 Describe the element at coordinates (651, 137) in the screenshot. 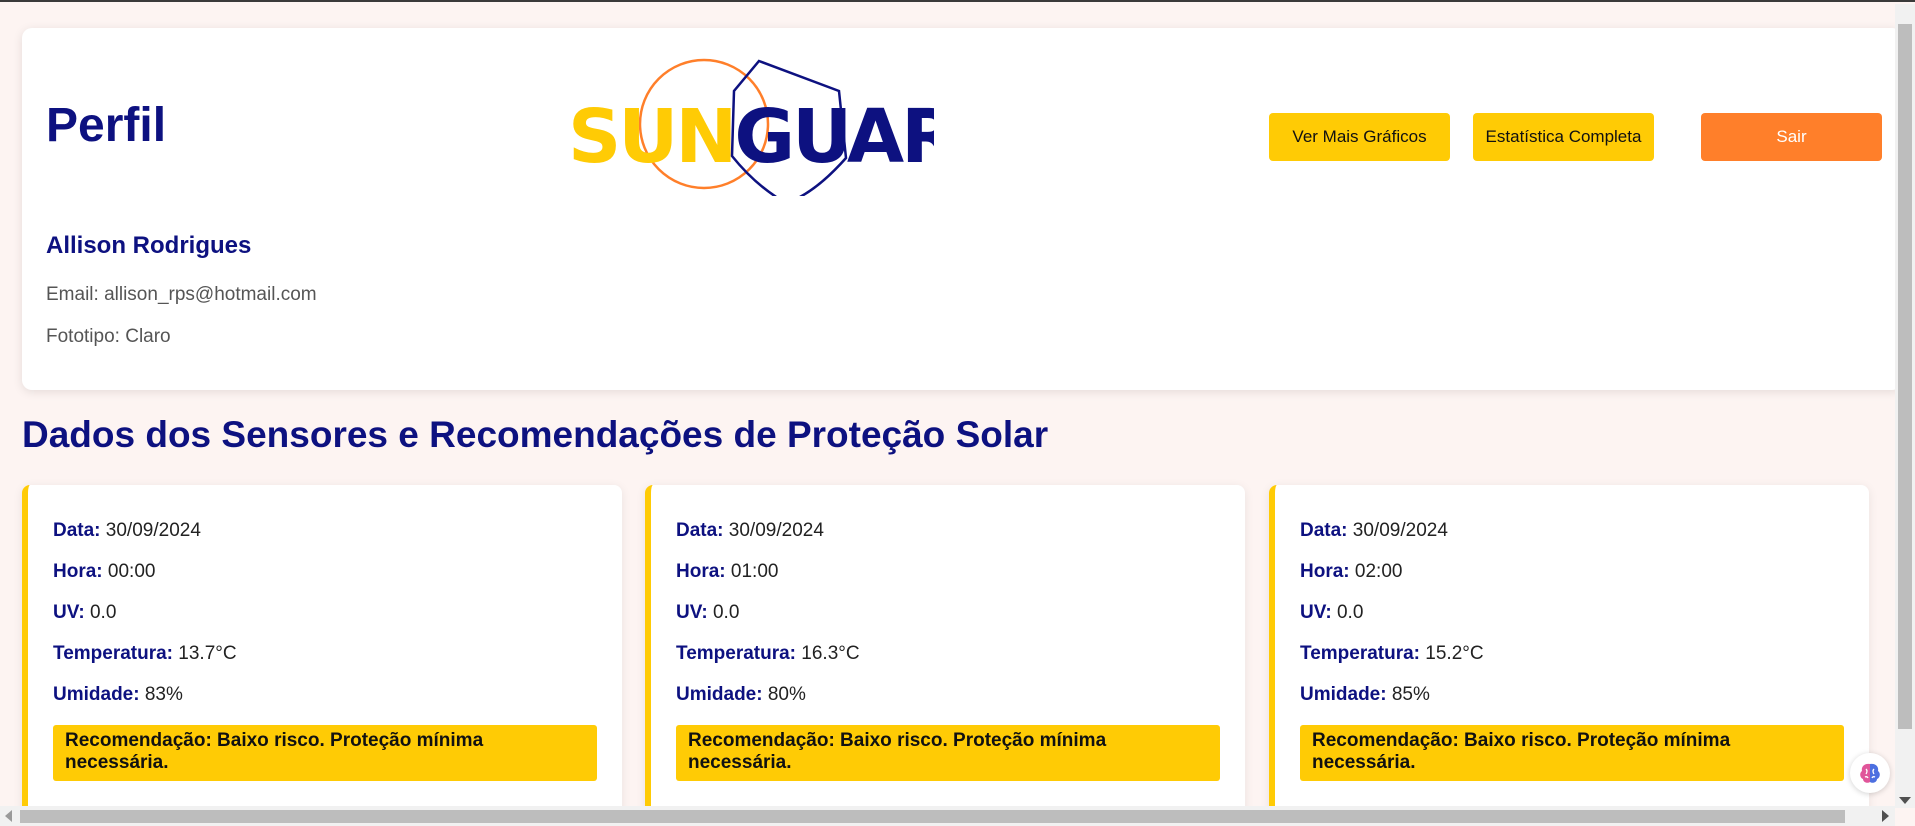

I see `logo-text-sun: SUN` at that location.